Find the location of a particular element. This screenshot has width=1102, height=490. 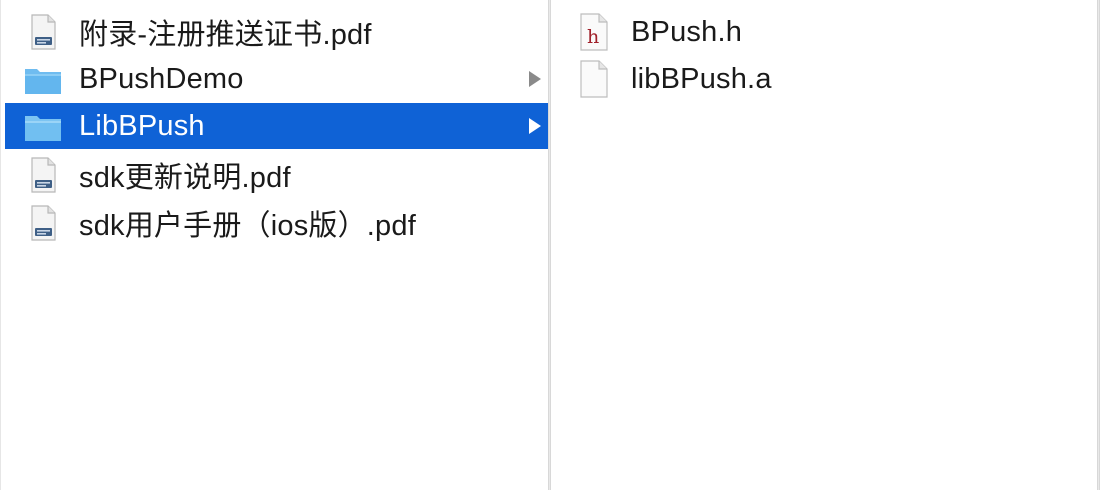

folder-row-bpushdemo: BPushDemo is located at coordinates (278, 79).